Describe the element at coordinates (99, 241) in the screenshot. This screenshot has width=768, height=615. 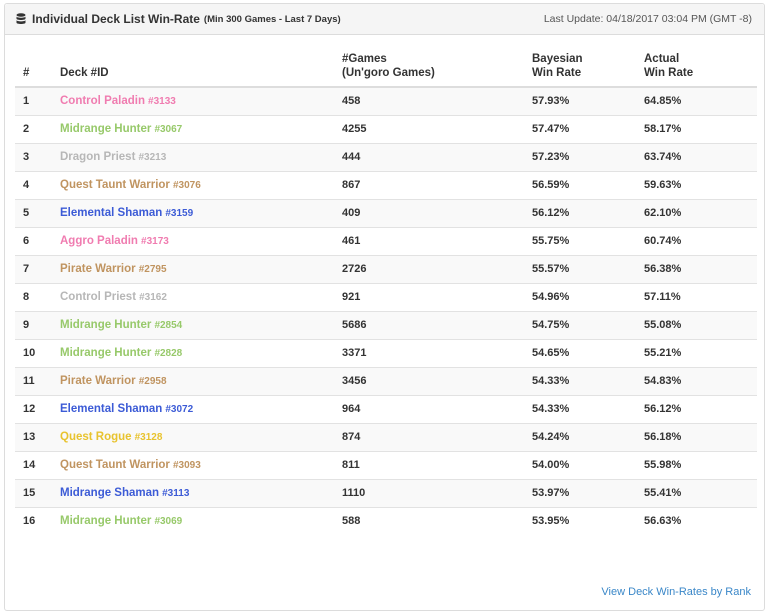
I see `deck-name-link: Aggro Paladin` at that location.